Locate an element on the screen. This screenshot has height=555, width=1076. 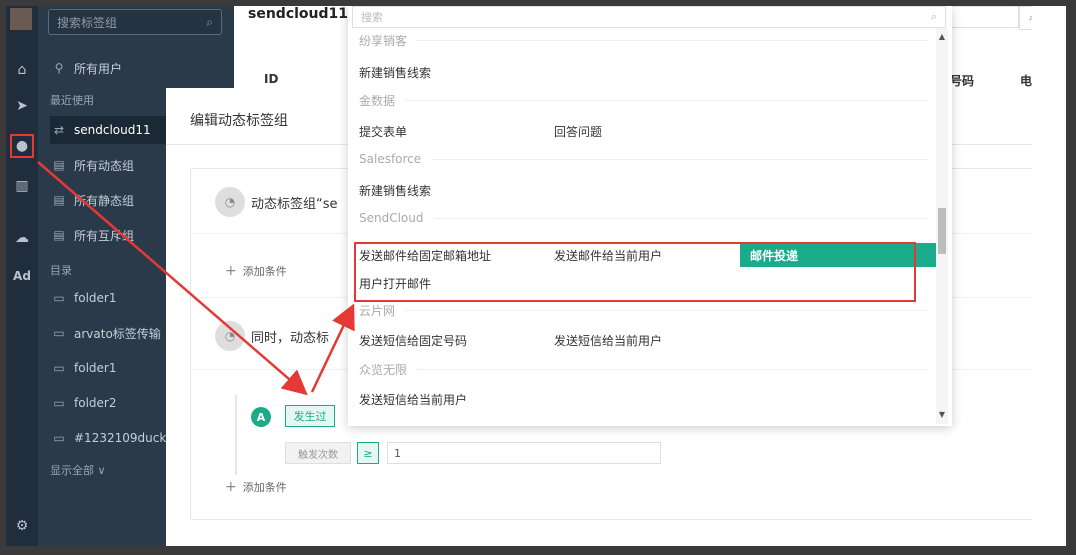
annotation-arrows is located at coordinates (196, 278).